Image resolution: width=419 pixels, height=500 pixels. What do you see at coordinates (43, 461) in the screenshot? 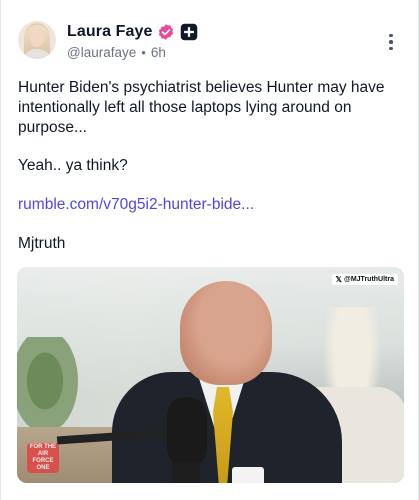
I see `channel-logo-text: AIR FORCE ONE` at bounding box center [43, 461].